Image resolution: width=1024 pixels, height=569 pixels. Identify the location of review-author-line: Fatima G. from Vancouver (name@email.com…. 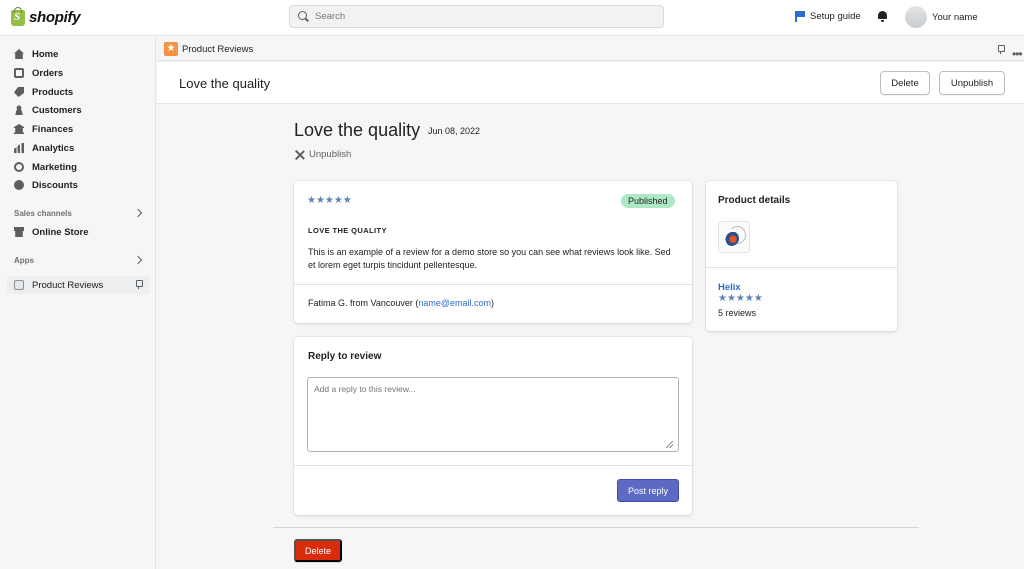
(401, 303).